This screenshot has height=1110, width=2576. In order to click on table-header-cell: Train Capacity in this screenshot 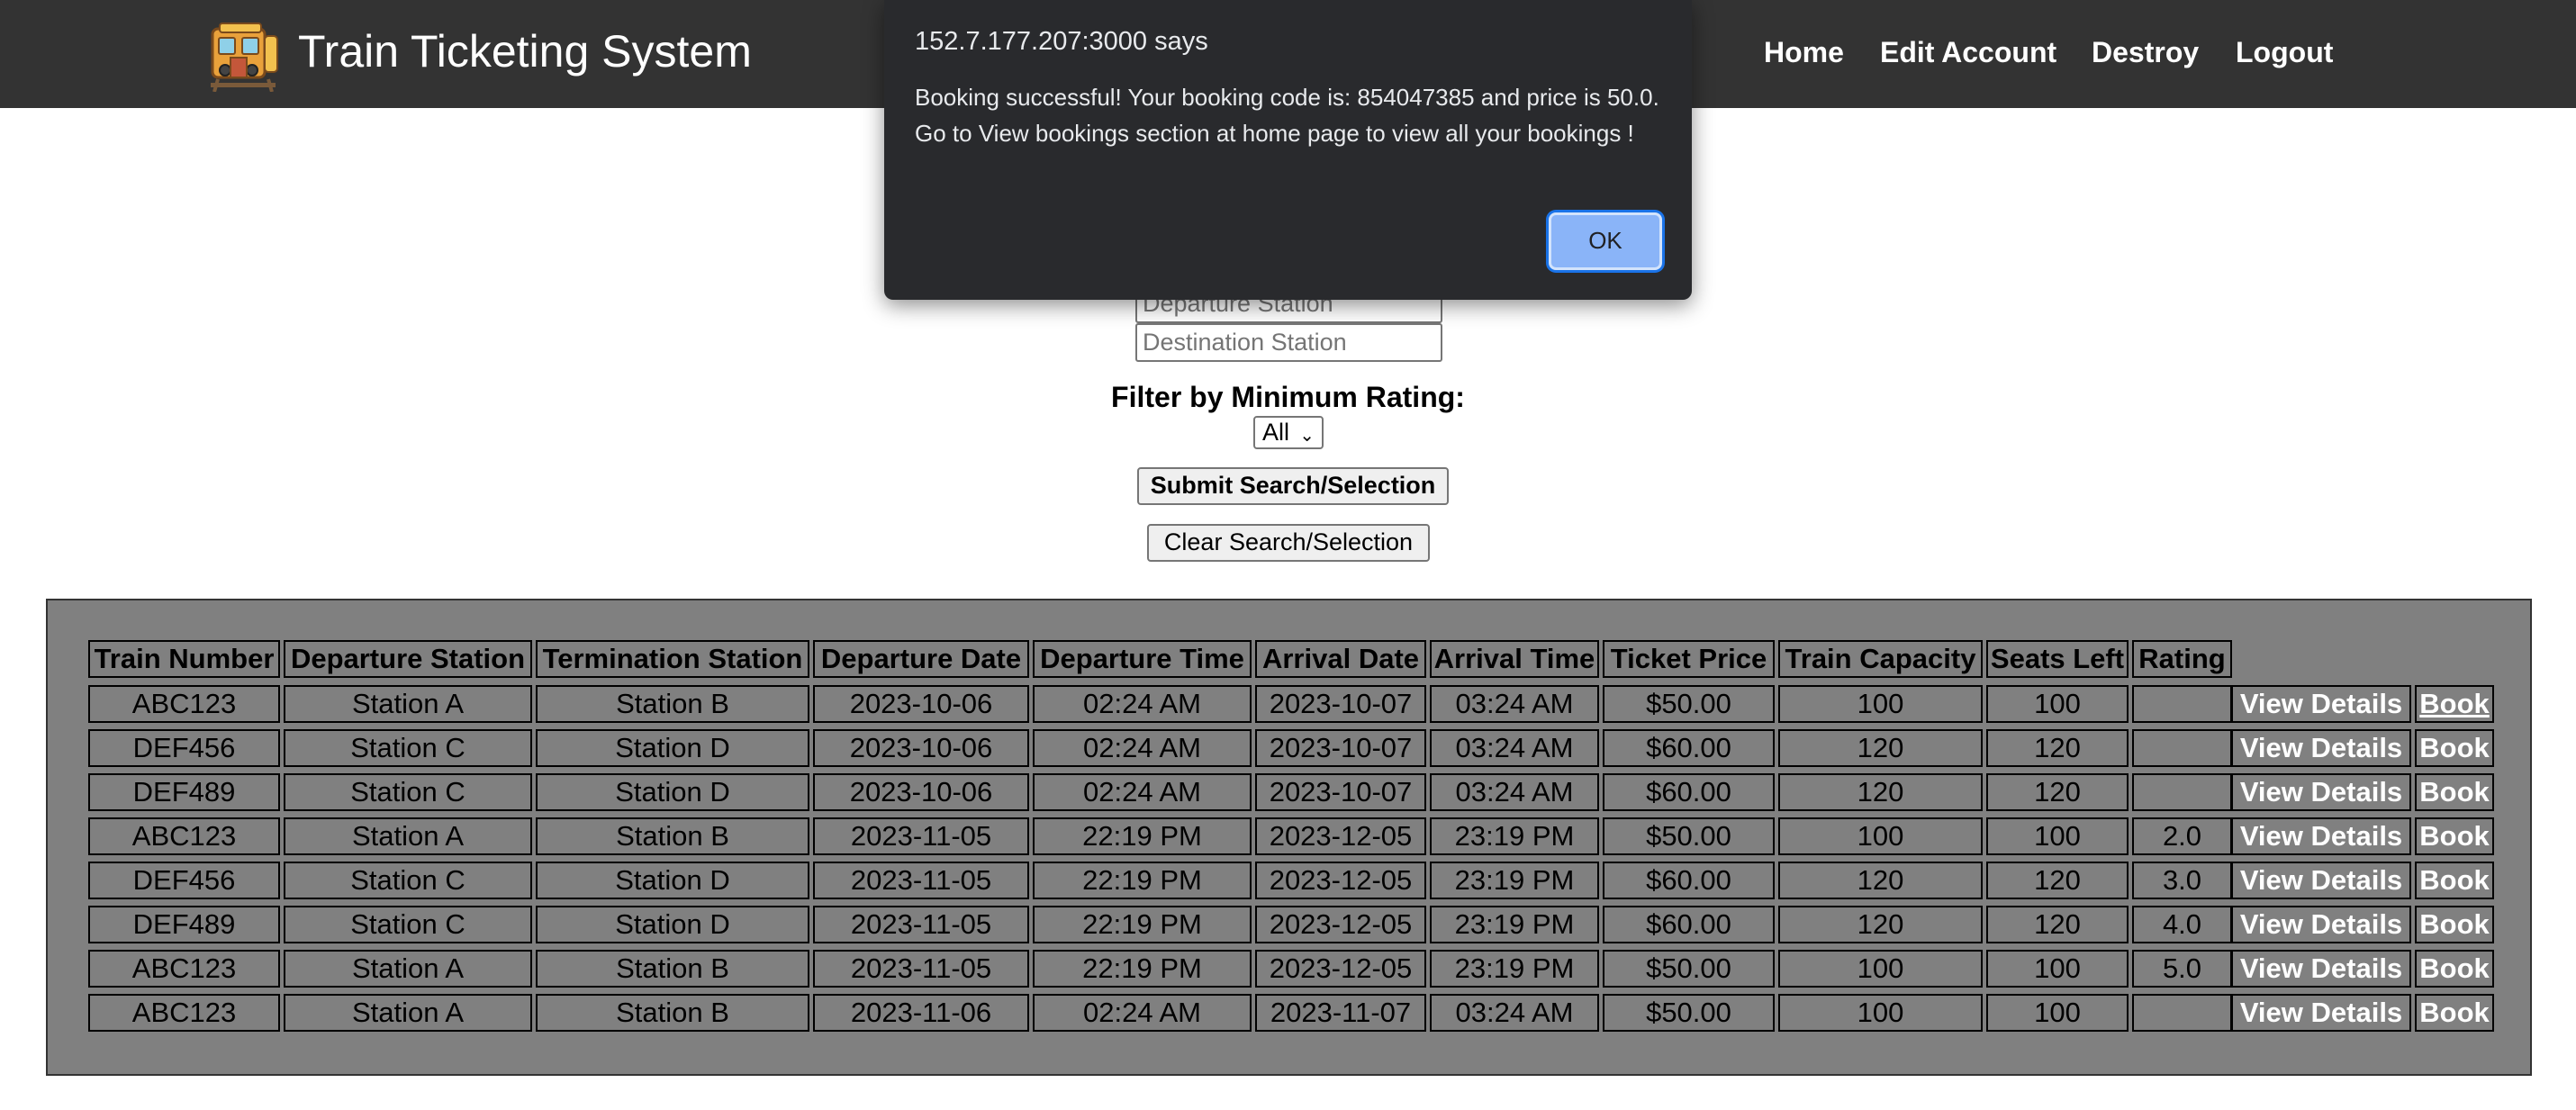, I will do `click(1880, 659)`.